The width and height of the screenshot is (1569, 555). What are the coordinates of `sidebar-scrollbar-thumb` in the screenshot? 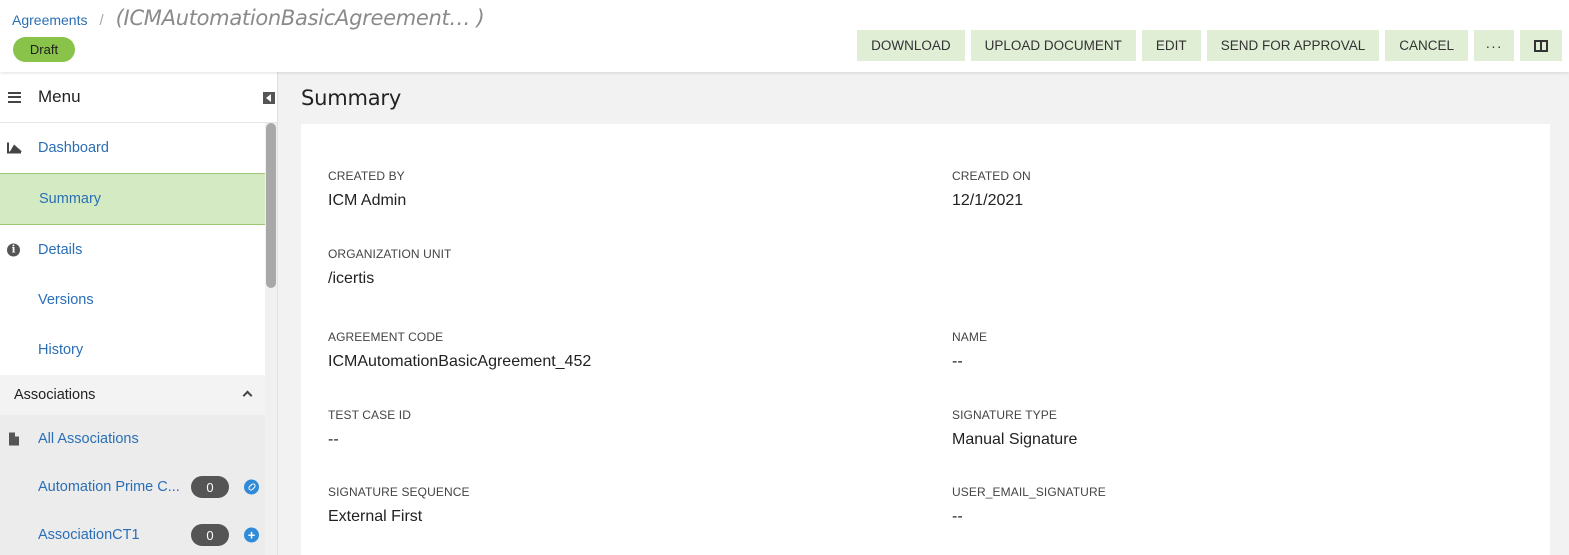 It's located at (271, 205).